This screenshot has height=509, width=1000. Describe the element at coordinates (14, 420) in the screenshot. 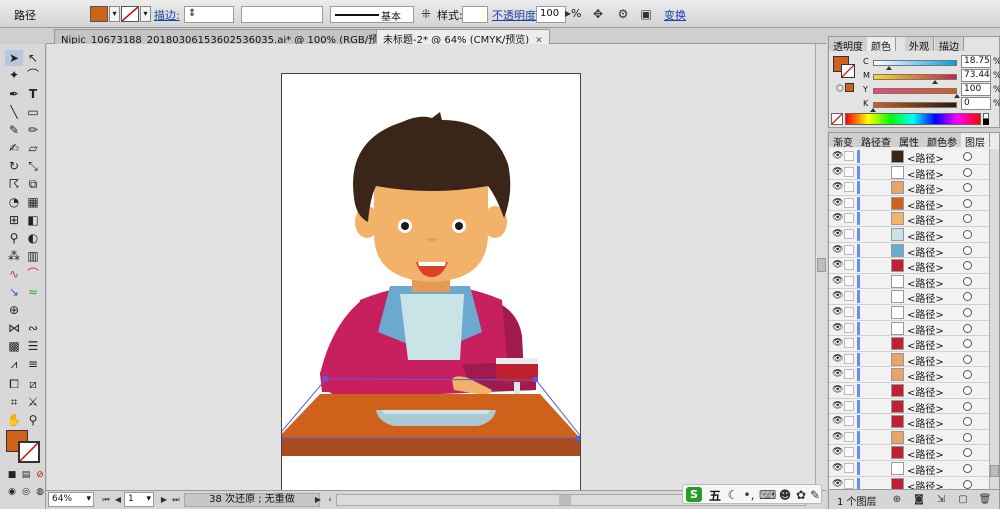

I see `hand-tool-icon: ✋` at that location.